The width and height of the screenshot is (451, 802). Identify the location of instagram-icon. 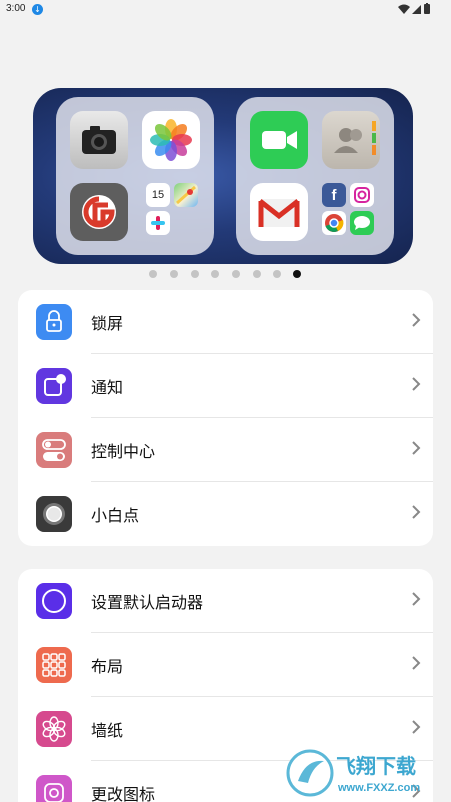
(362, 195).